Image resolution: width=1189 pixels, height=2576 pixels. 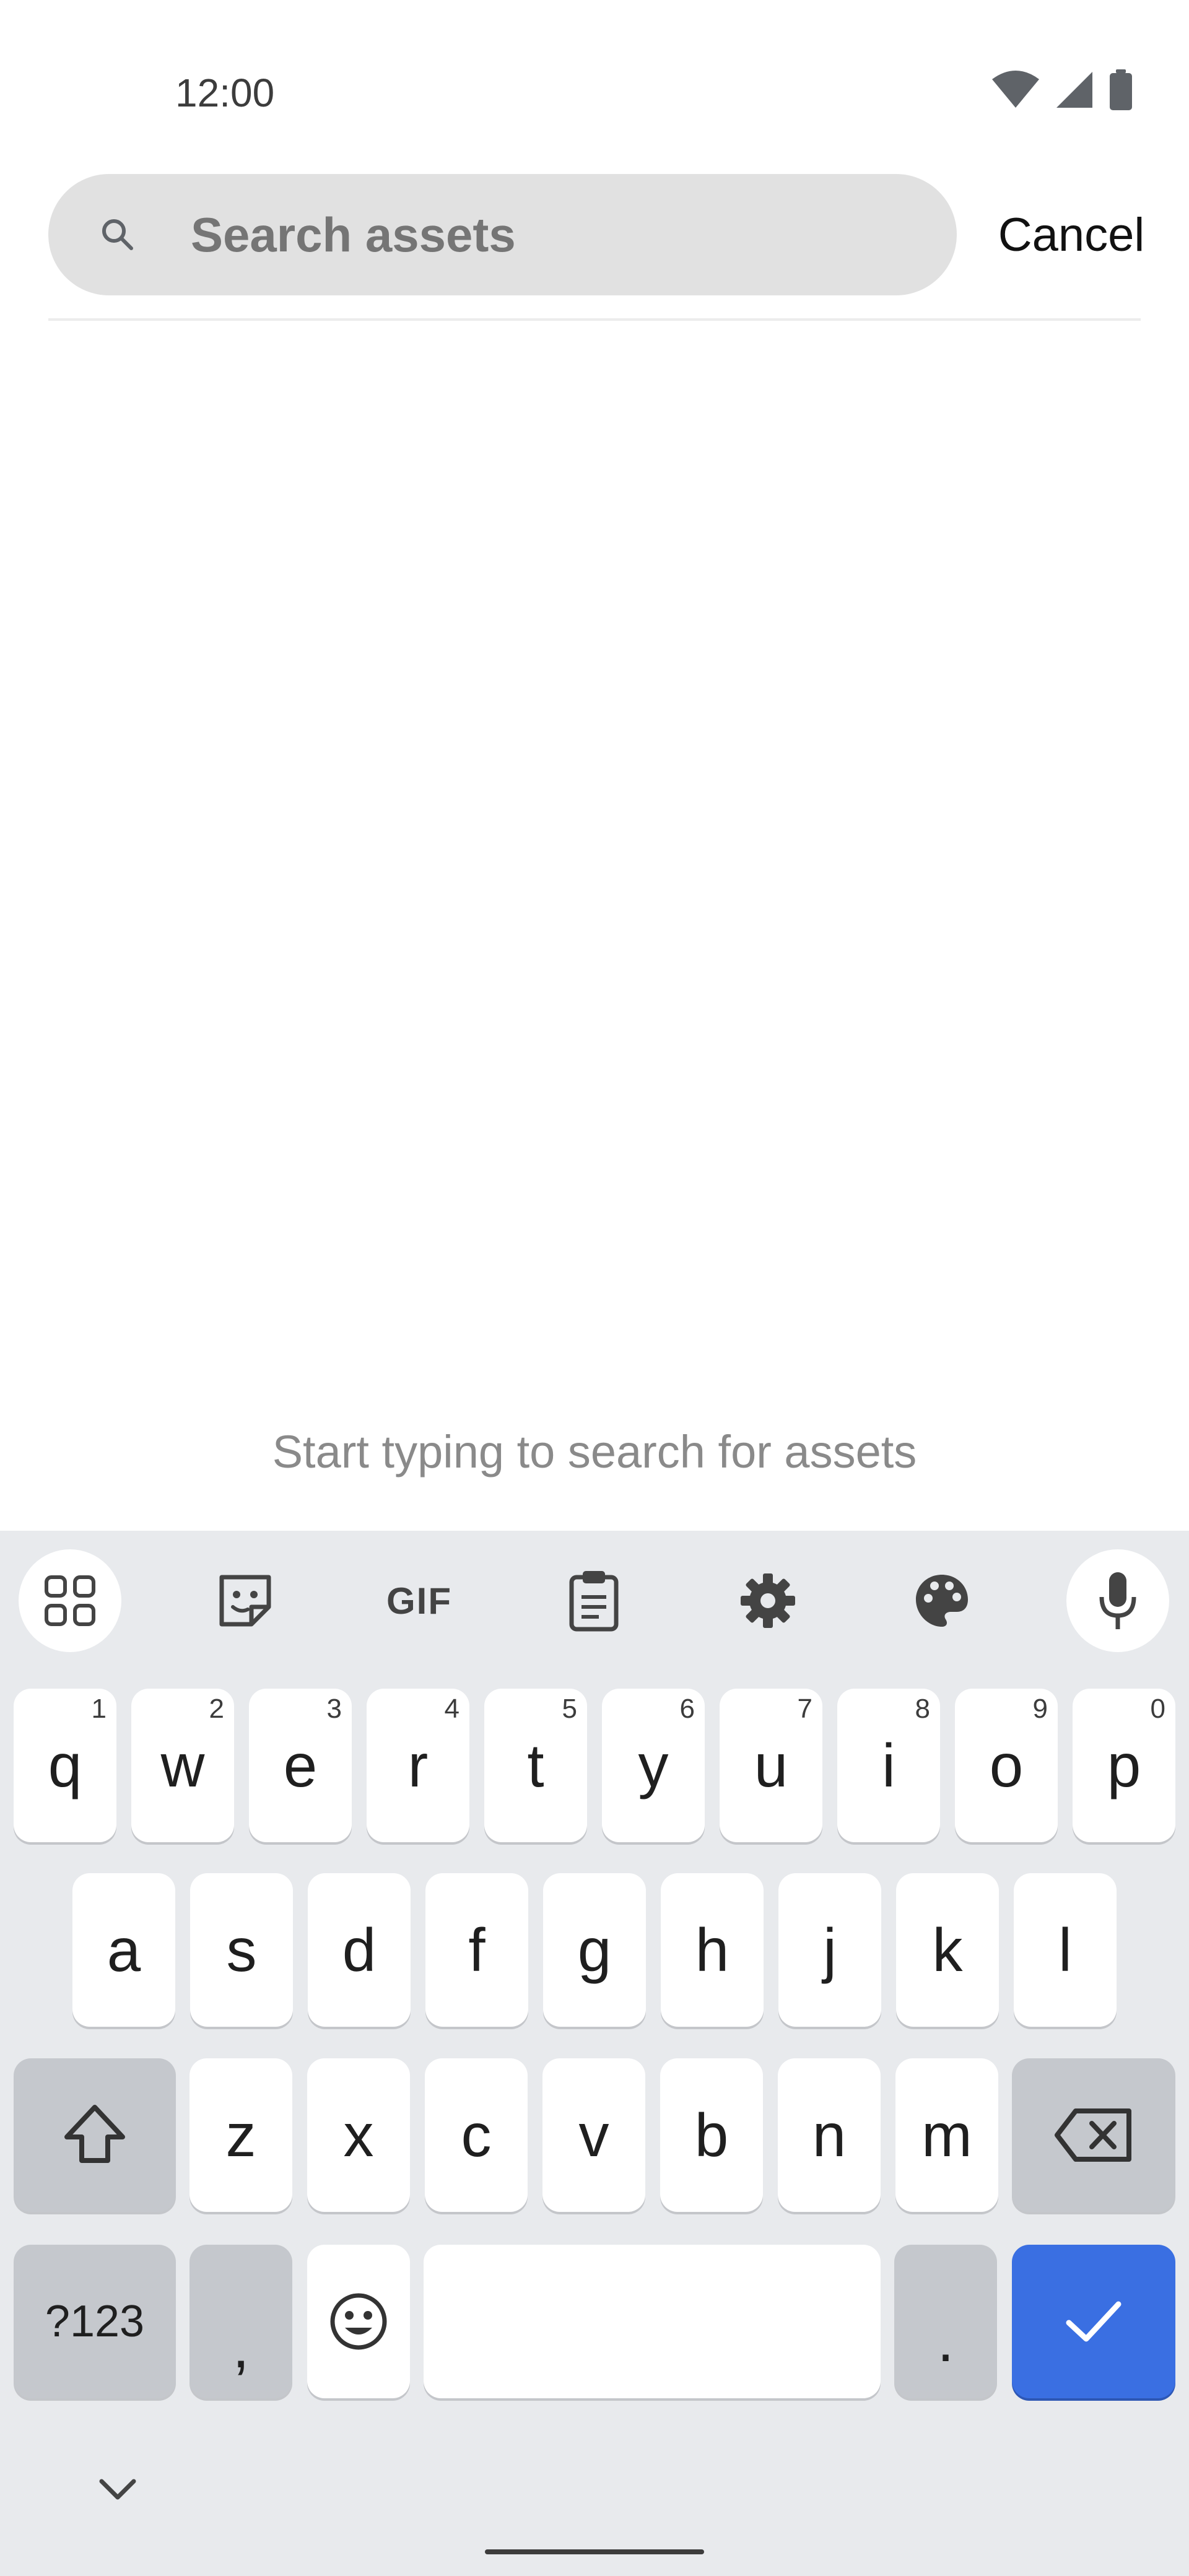 I want to click on shift-icon, so click(x=94, y=2134).